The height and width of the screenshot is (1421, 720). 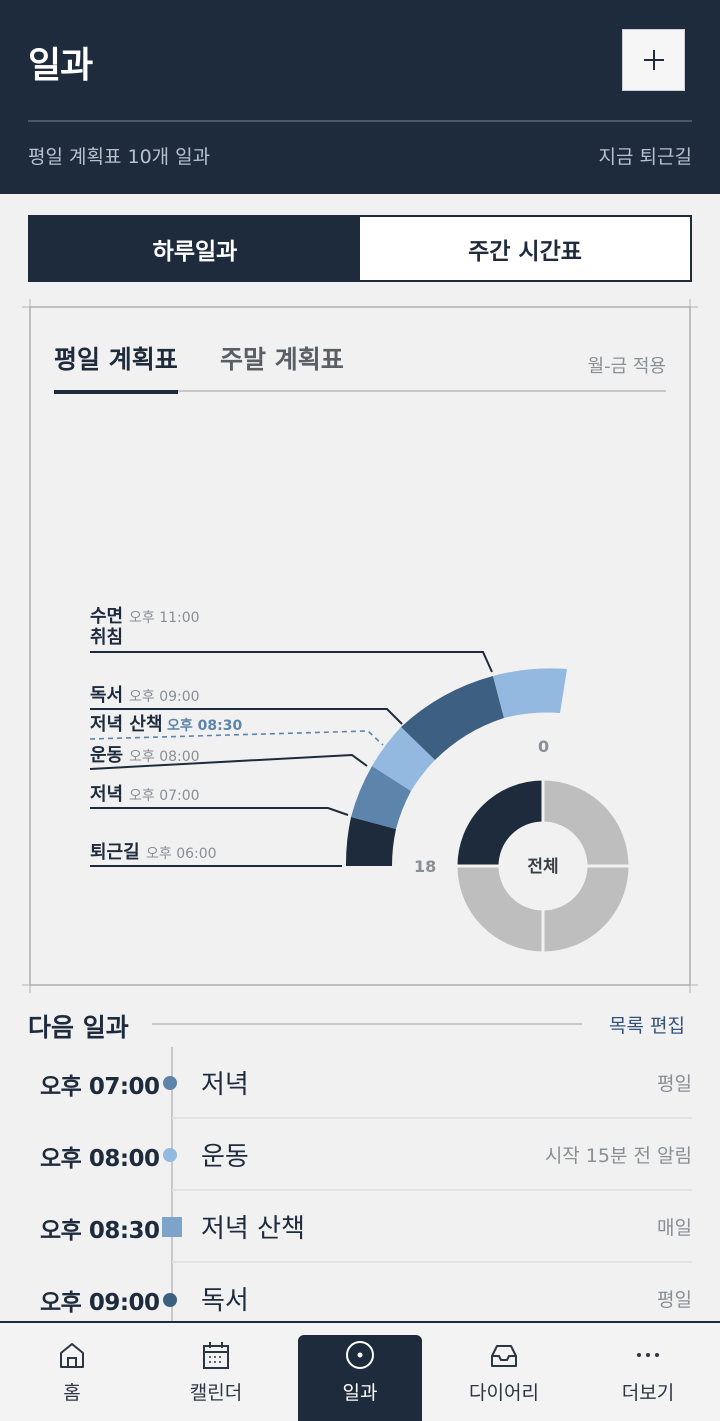 I want to click on legend-walk-time: 오후 08:30, so click(x=204, y=726).